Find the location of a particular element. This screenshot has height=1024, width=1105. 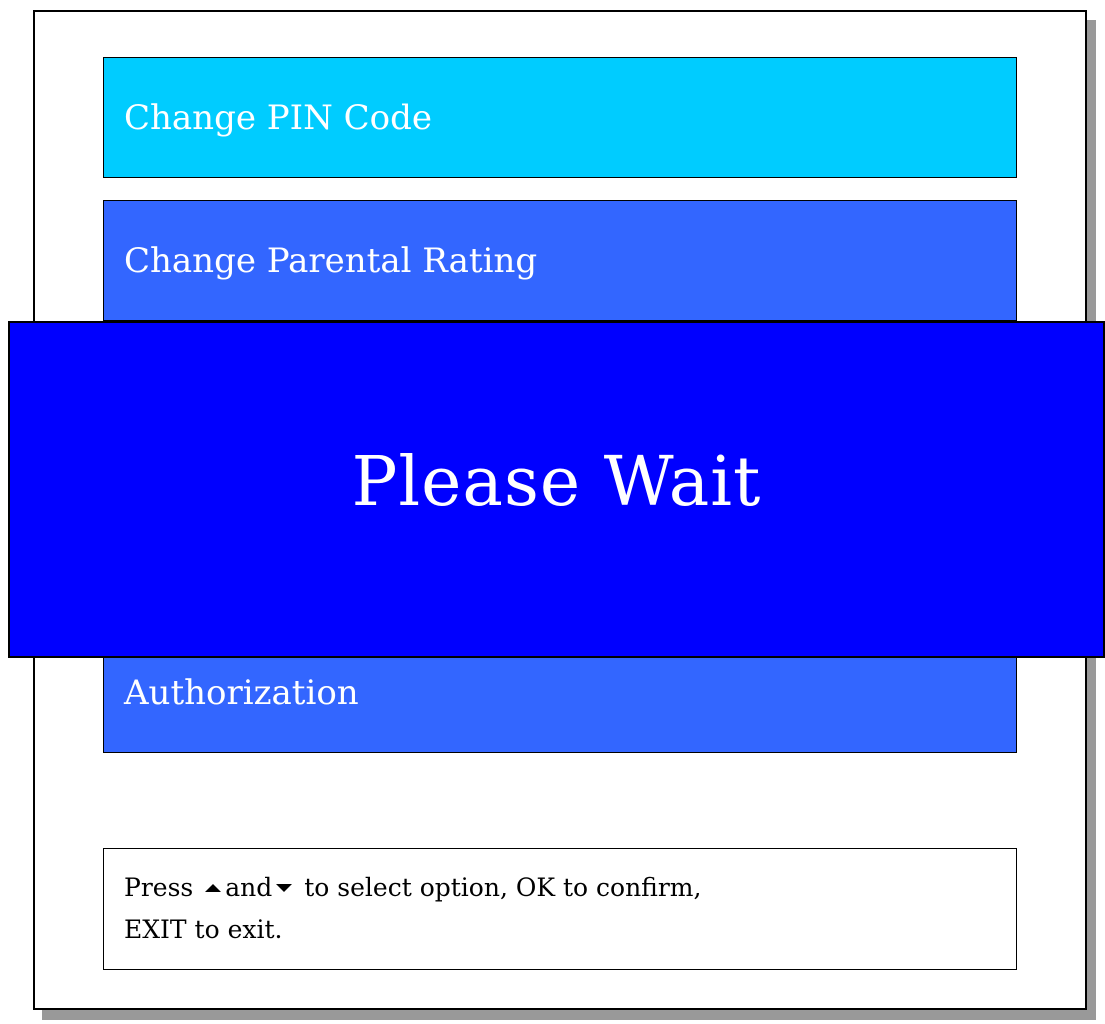

menu-item-label: Authorization is located at coordinates (241, 692).